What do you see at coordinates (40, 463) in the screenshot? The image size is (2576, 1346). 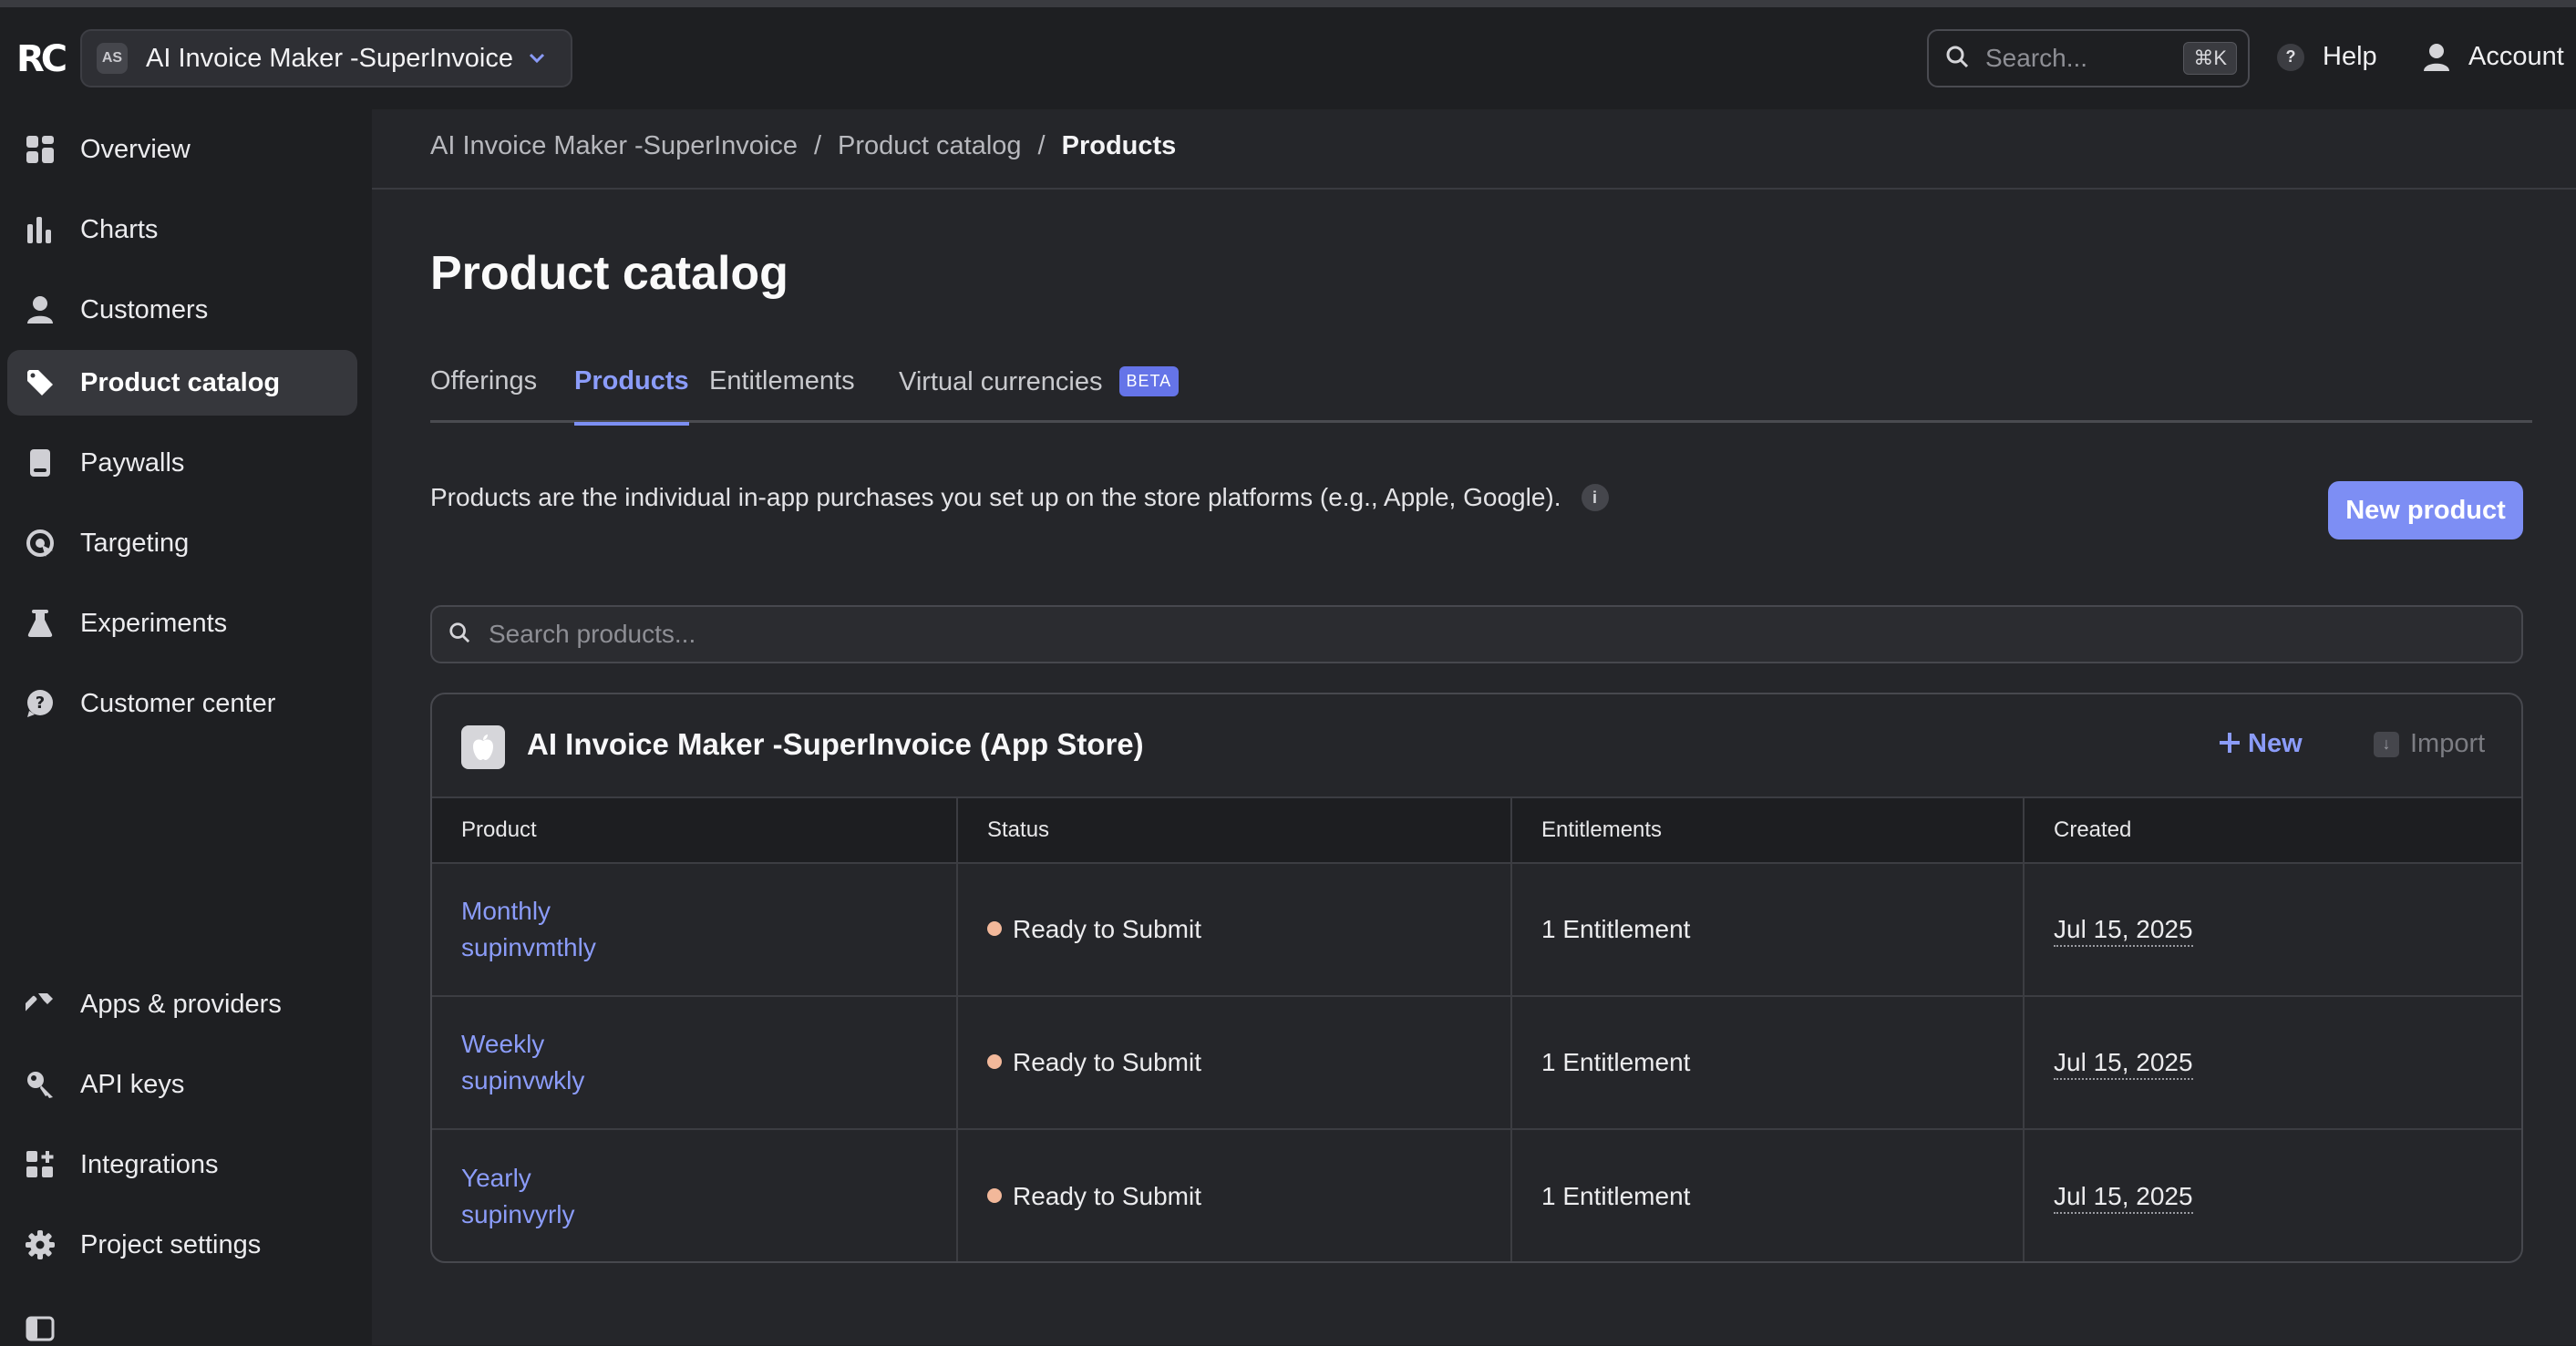 I see `paywall-icon` at bounding box center [40, 463].